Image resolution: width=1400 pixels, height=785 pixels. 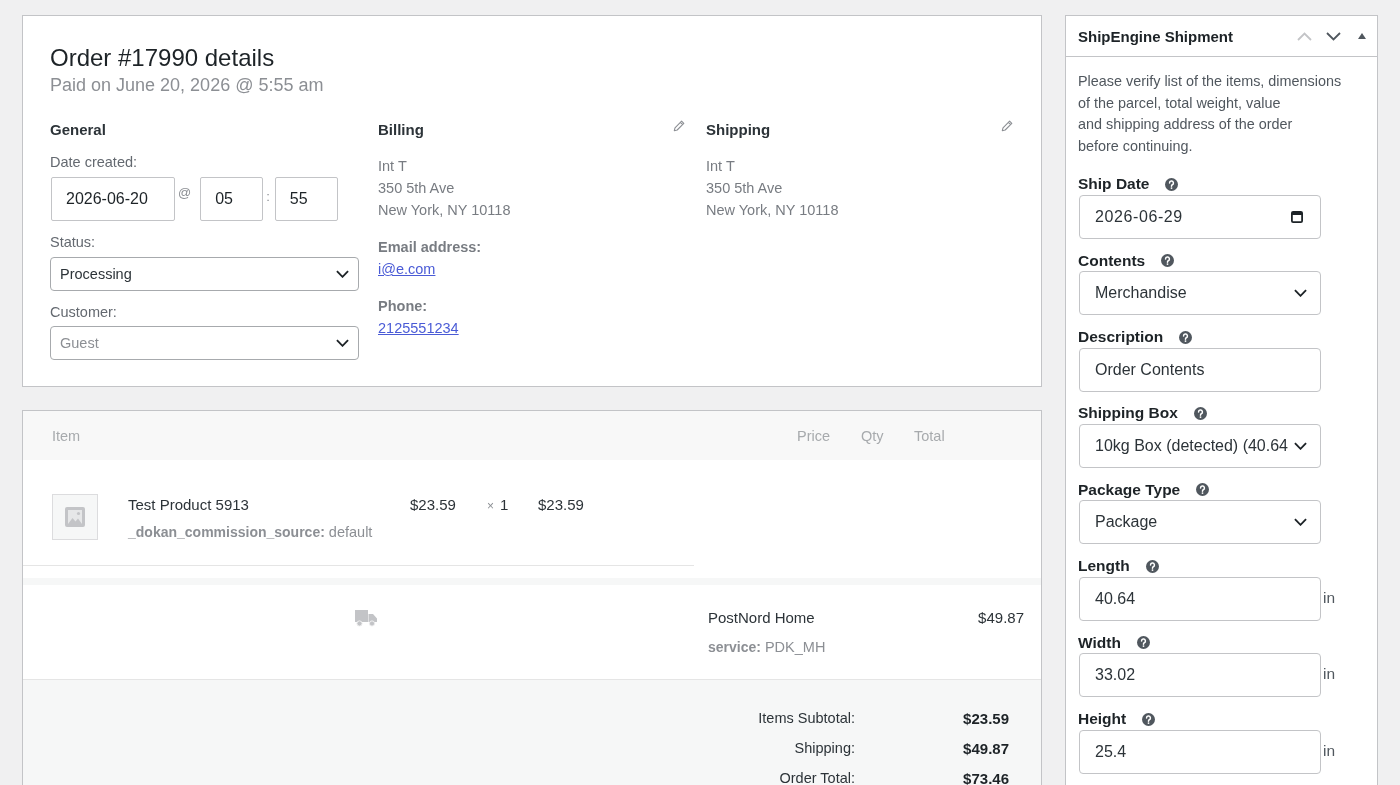 What do you see at coordinates (1210, 114) in the screenshot?
I see `panel-description: Please verify list of the items, dimensions of the parcel, total weight, value and shipping address of the order before continuing.` at bounding box center [1210, 114].